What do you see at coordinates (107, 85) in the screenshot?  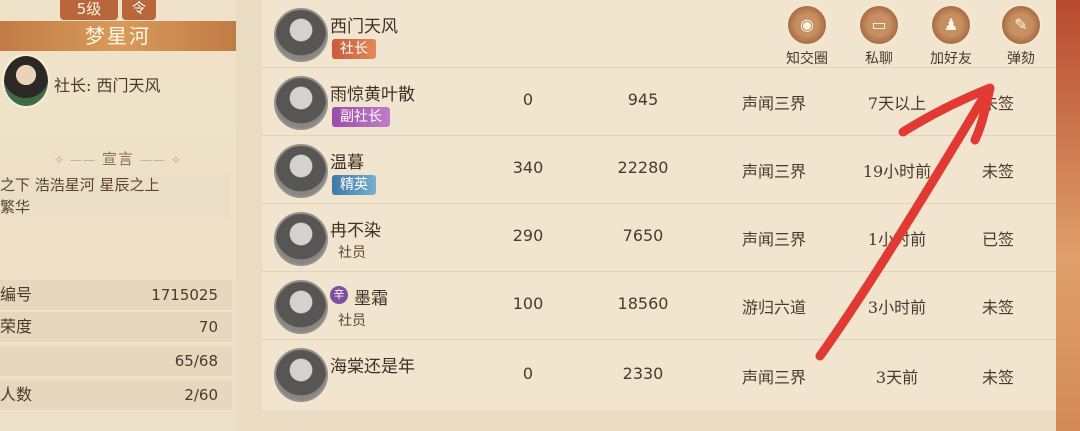 I see `leader-label: 社长: 西门天风` at bounding box center [107, 85].